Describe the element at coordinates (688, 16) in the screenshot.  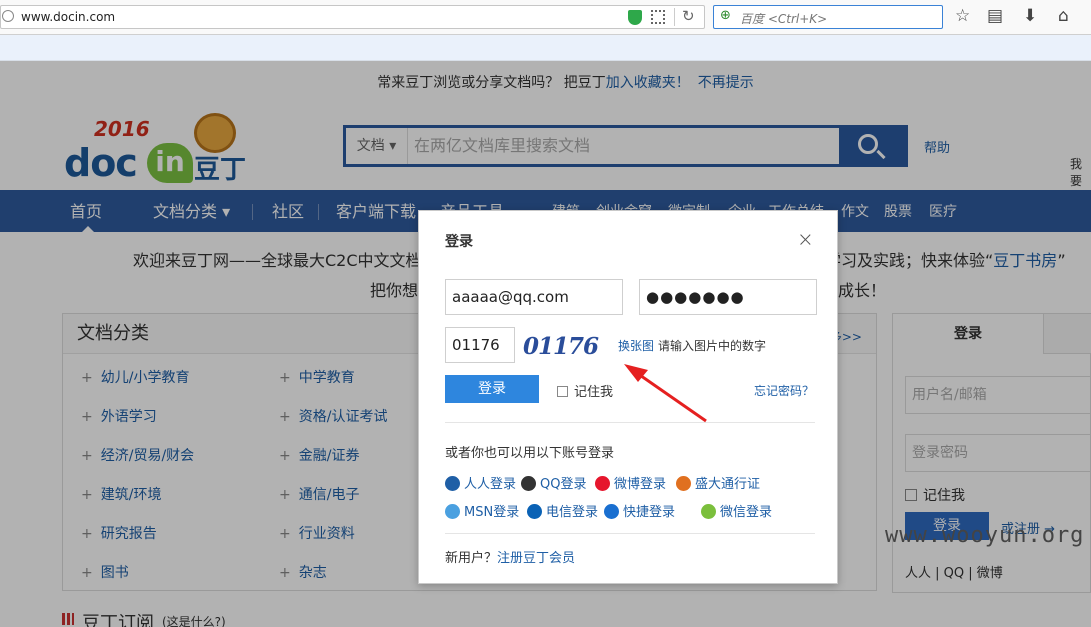
I see `reload-icon: ↻` at that location.